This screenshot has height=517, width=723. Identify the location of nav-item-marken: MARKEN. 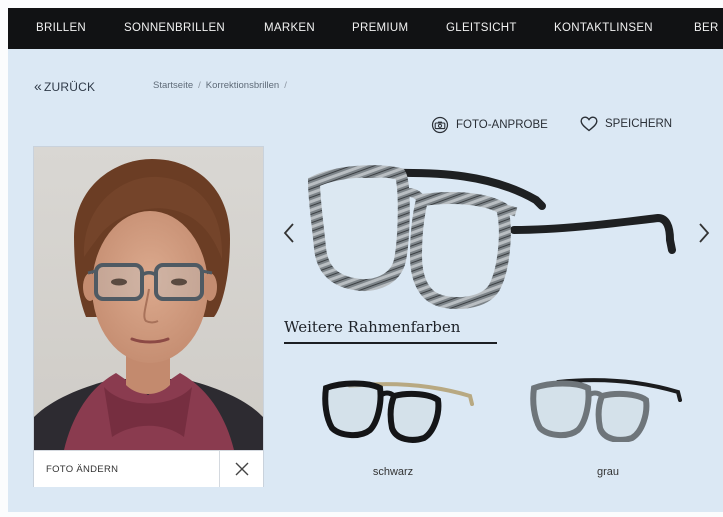
(289, 28).